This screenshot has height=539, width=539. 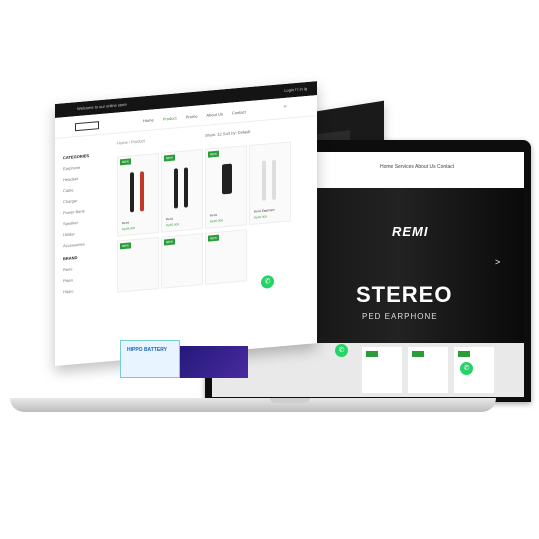 I want to click on hero-subtitle: PED EARPHONE, so click(x=400, y=316).